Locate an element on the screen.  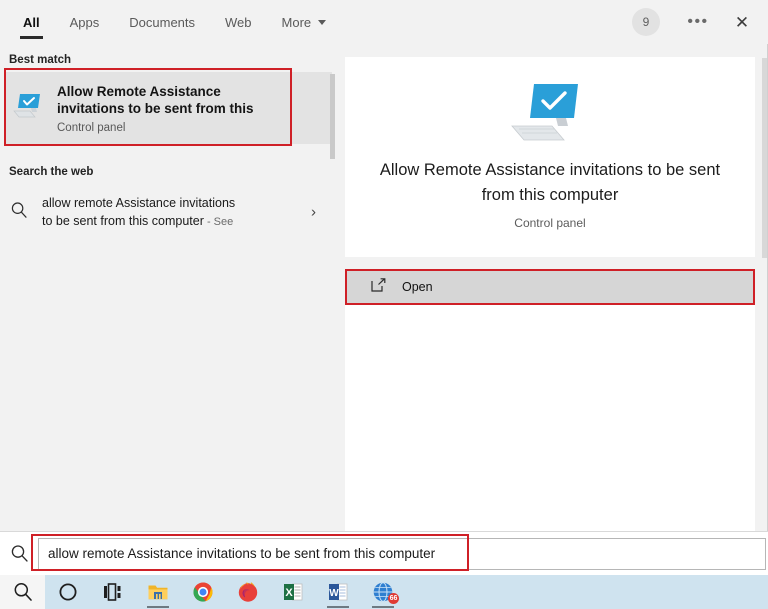
tab-more: More is located at coordinates (304, 22).